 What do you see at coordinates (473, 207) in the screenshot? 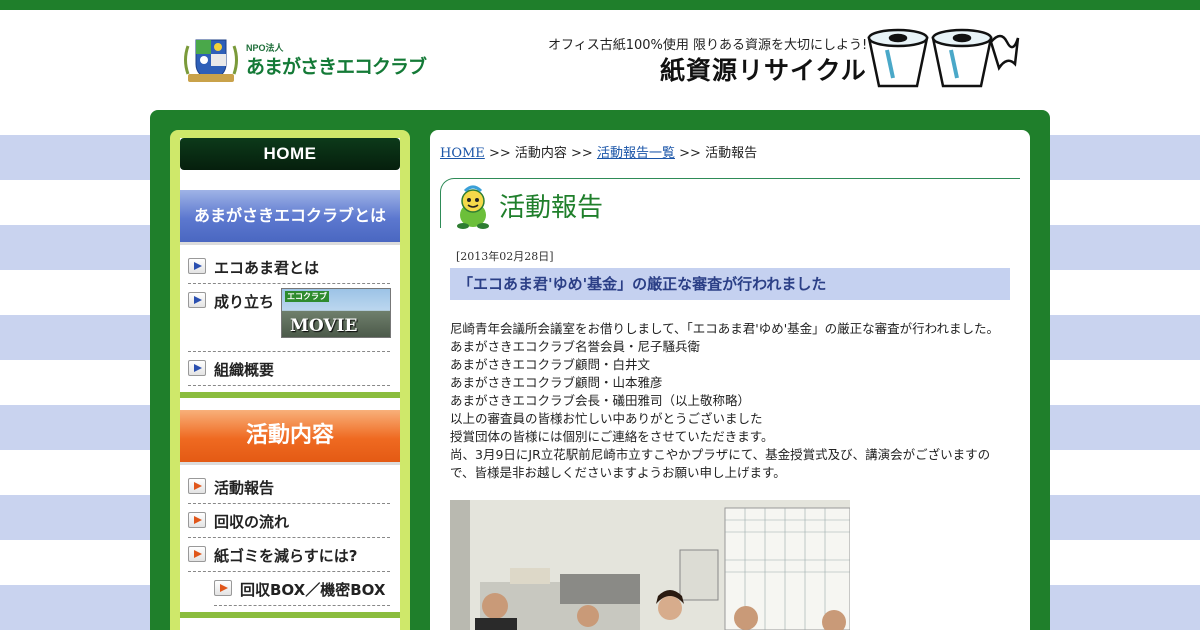
I see `mascot-icon` at bounding box center [473, 207].